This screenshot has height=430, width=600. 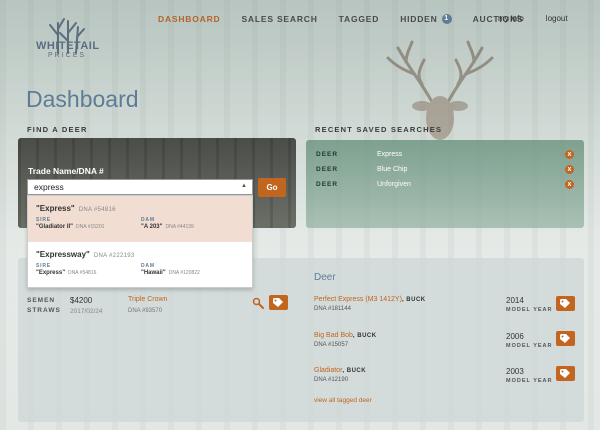 What do you see at coordinates (67, 55) in the screenshot?
I see `logo-subtitle: PRICES` at bounding box center [67, 55].